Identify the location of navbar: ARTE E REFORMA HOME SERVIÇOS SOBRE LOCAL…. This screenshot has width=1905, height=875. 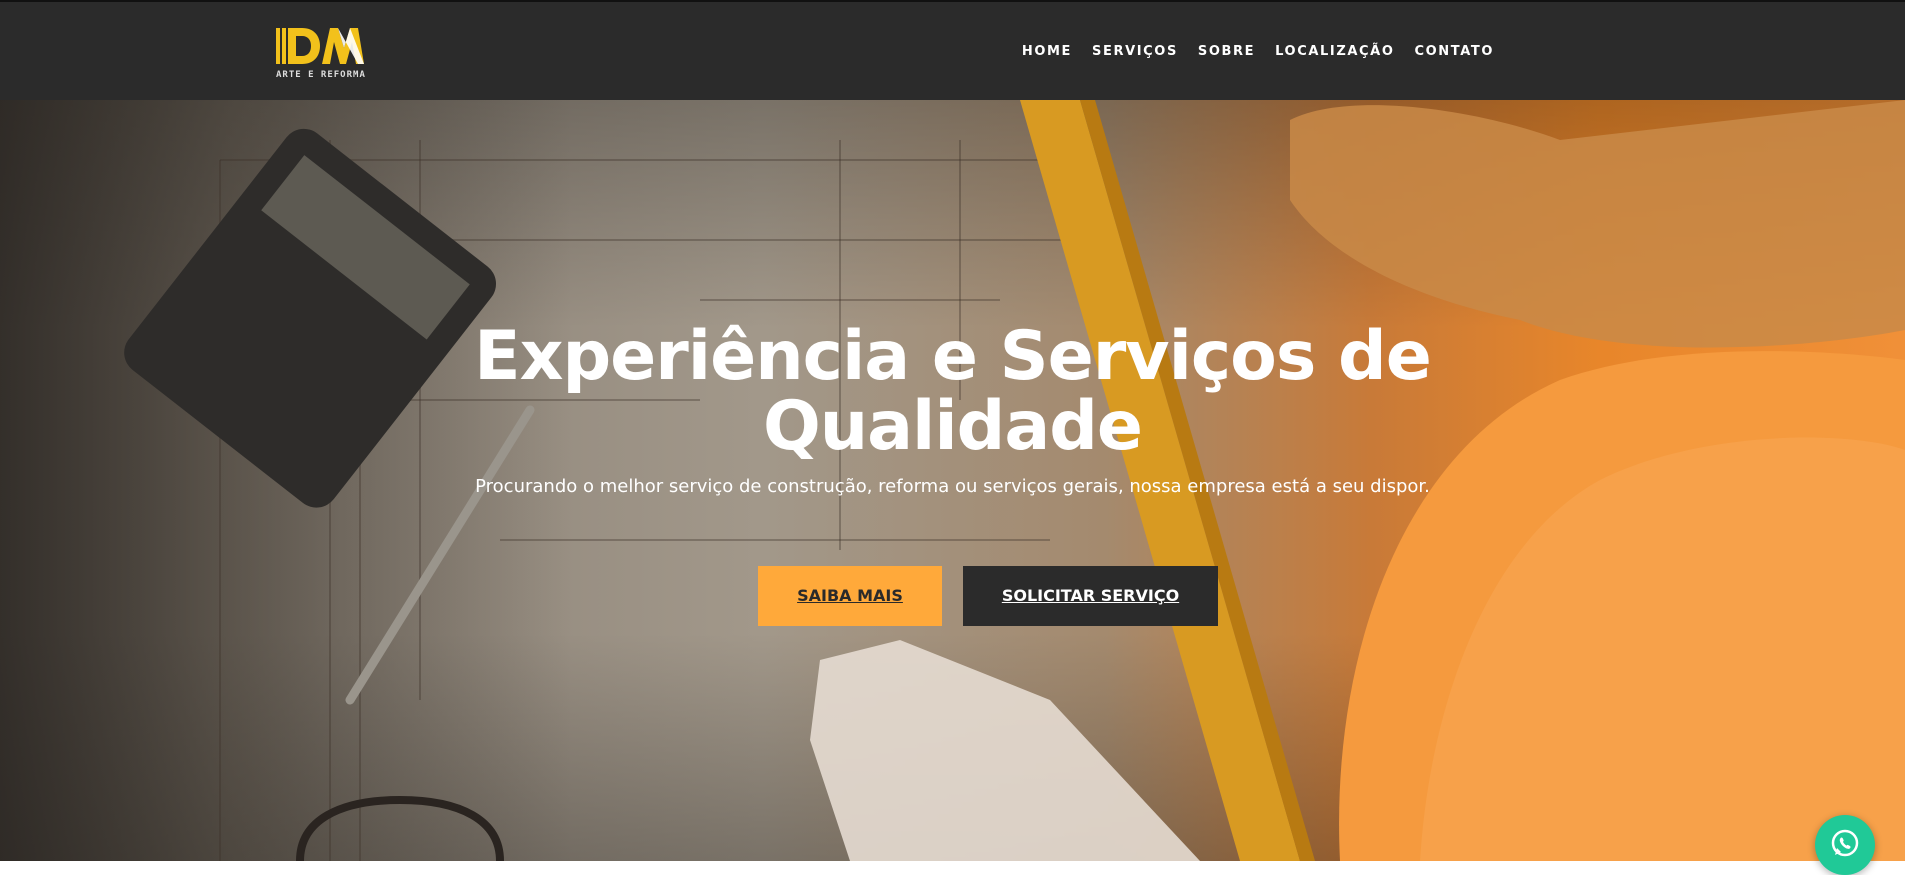
(952, 50).